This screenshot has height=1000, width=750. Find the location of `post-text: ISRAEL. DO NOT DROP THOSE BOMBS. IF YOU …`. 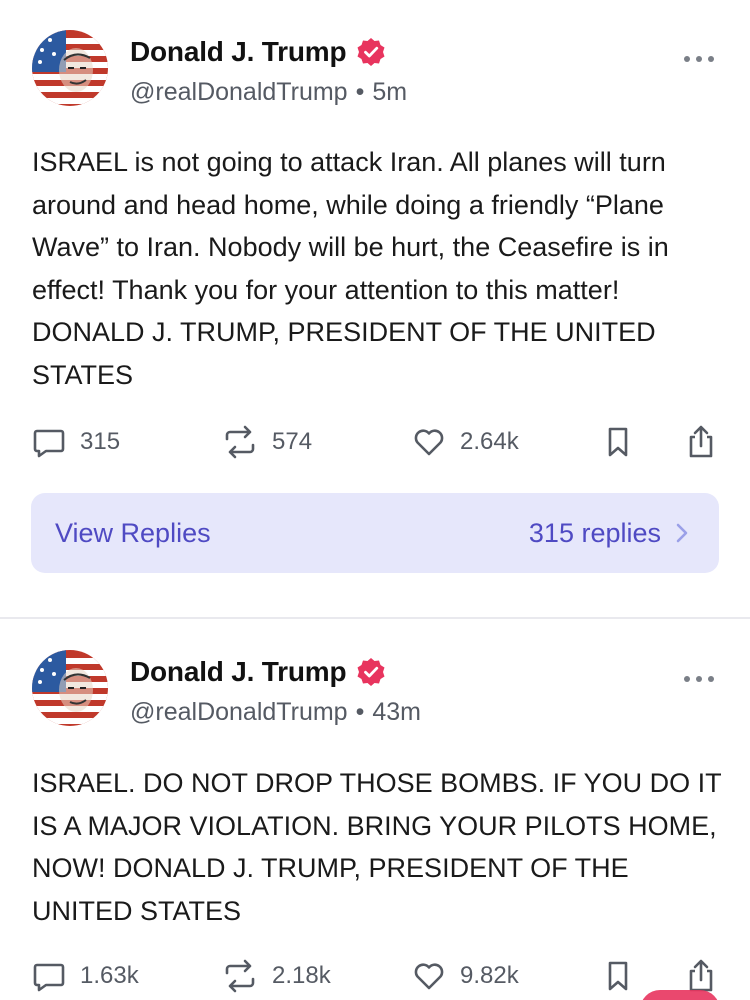

post-text: ISRAEL. DO NOT DROP THOSE BOMBS. IF YOU … is located at coordinates (377, 847).